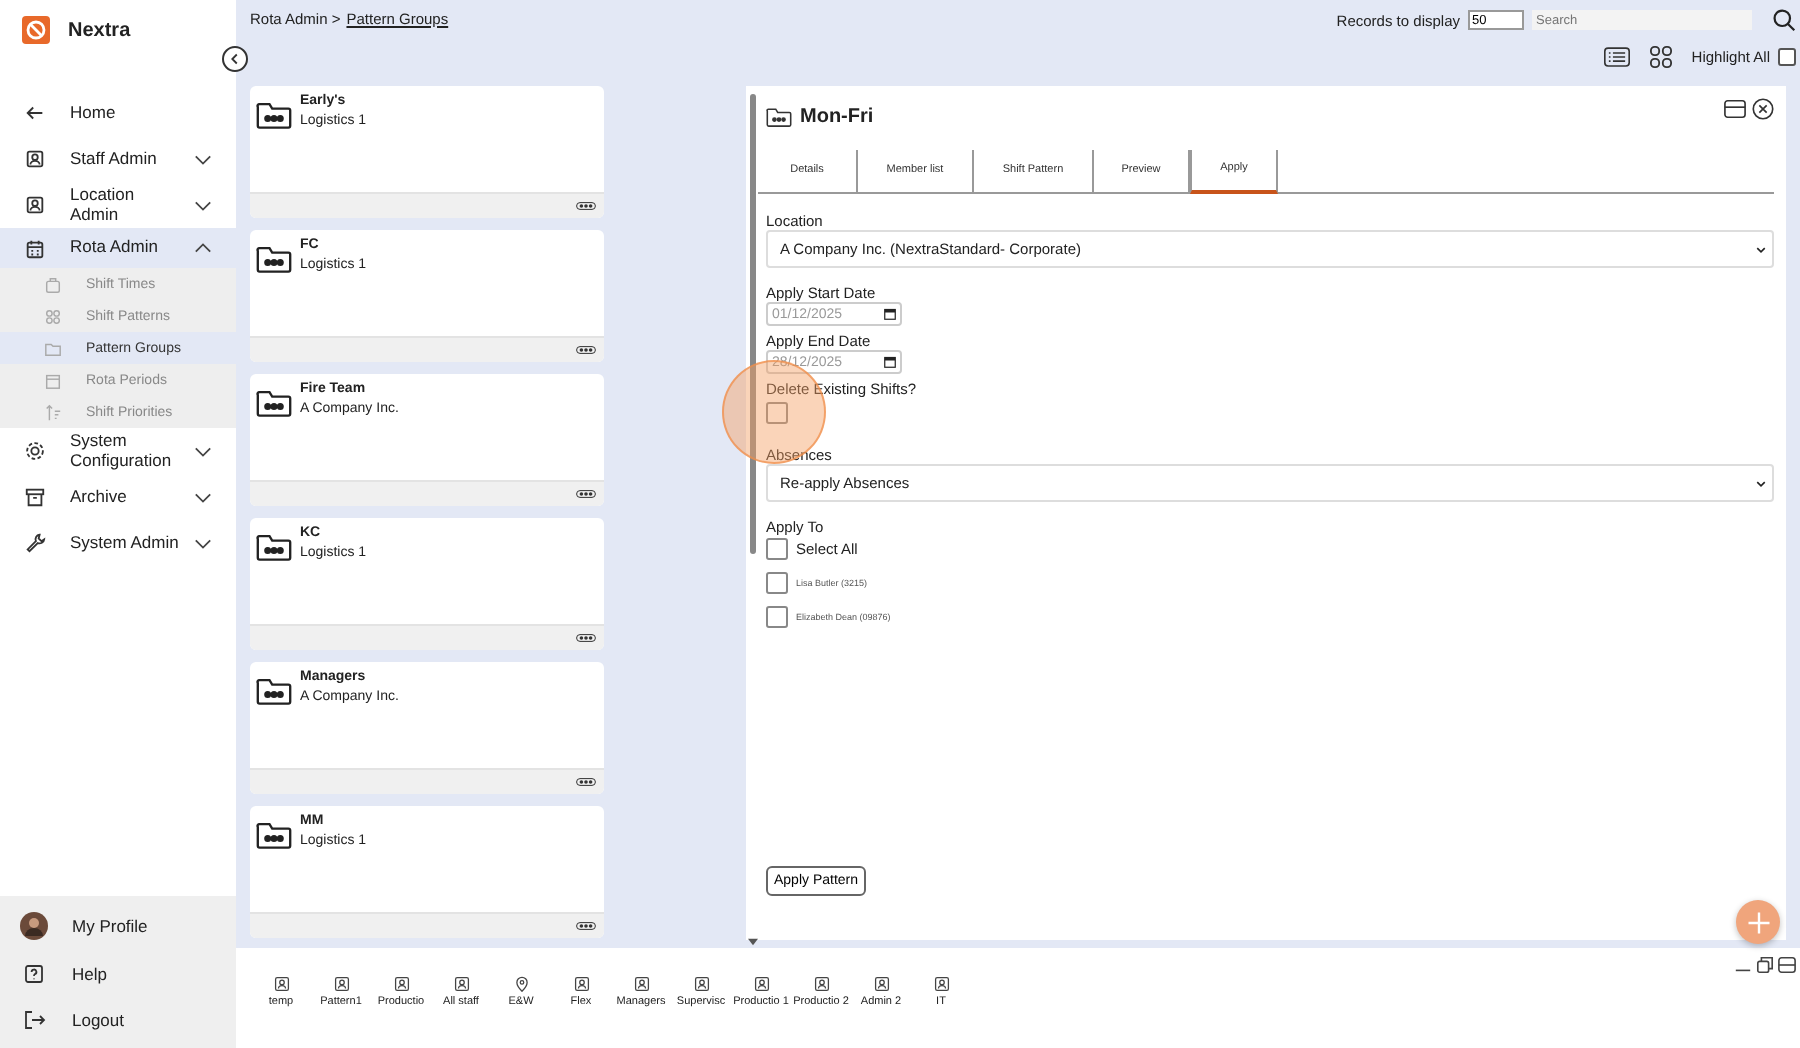 This screenshot has height=1048, width=1800. I want to click on select-all-checkbox, so click(777, 549).